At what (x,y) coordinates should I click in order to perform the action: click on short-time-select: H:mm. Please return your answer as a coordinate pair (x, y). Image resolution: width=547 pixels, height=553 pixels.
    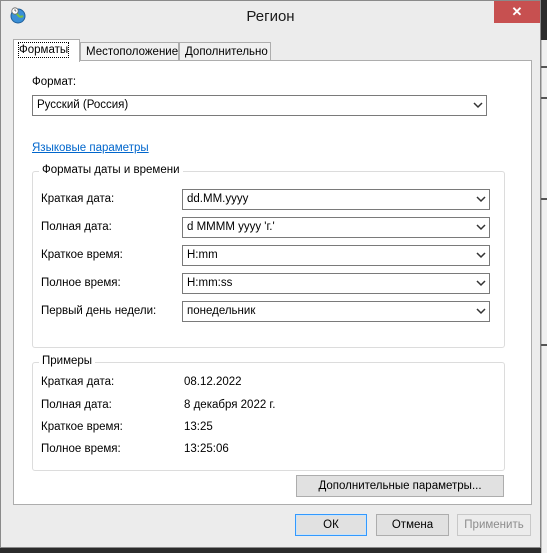
    Looking at the image, I should click on (336, 255).